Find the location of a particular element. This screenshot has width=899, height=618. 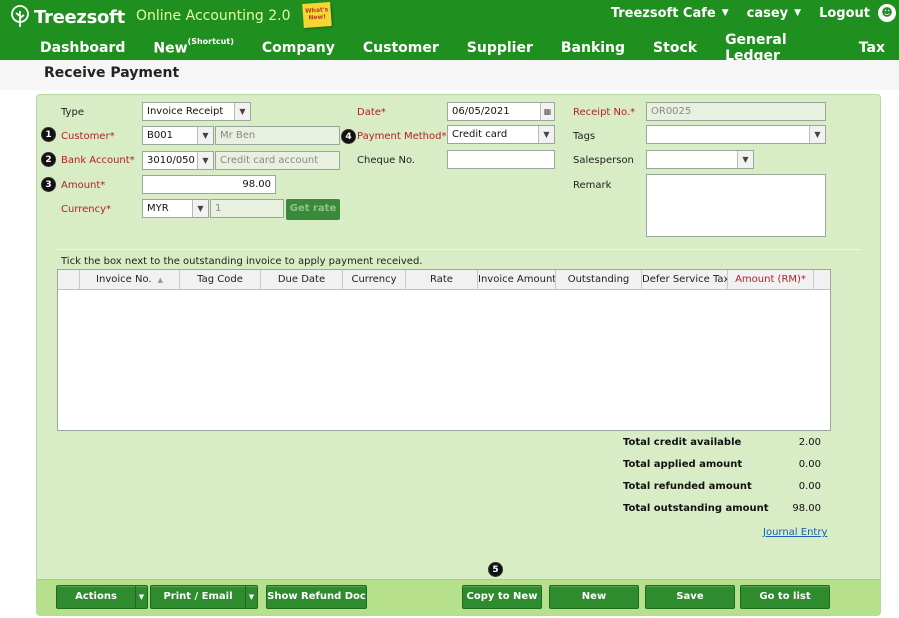

customer-code-select: B001 ▼ is located at coordinates (178, 135).